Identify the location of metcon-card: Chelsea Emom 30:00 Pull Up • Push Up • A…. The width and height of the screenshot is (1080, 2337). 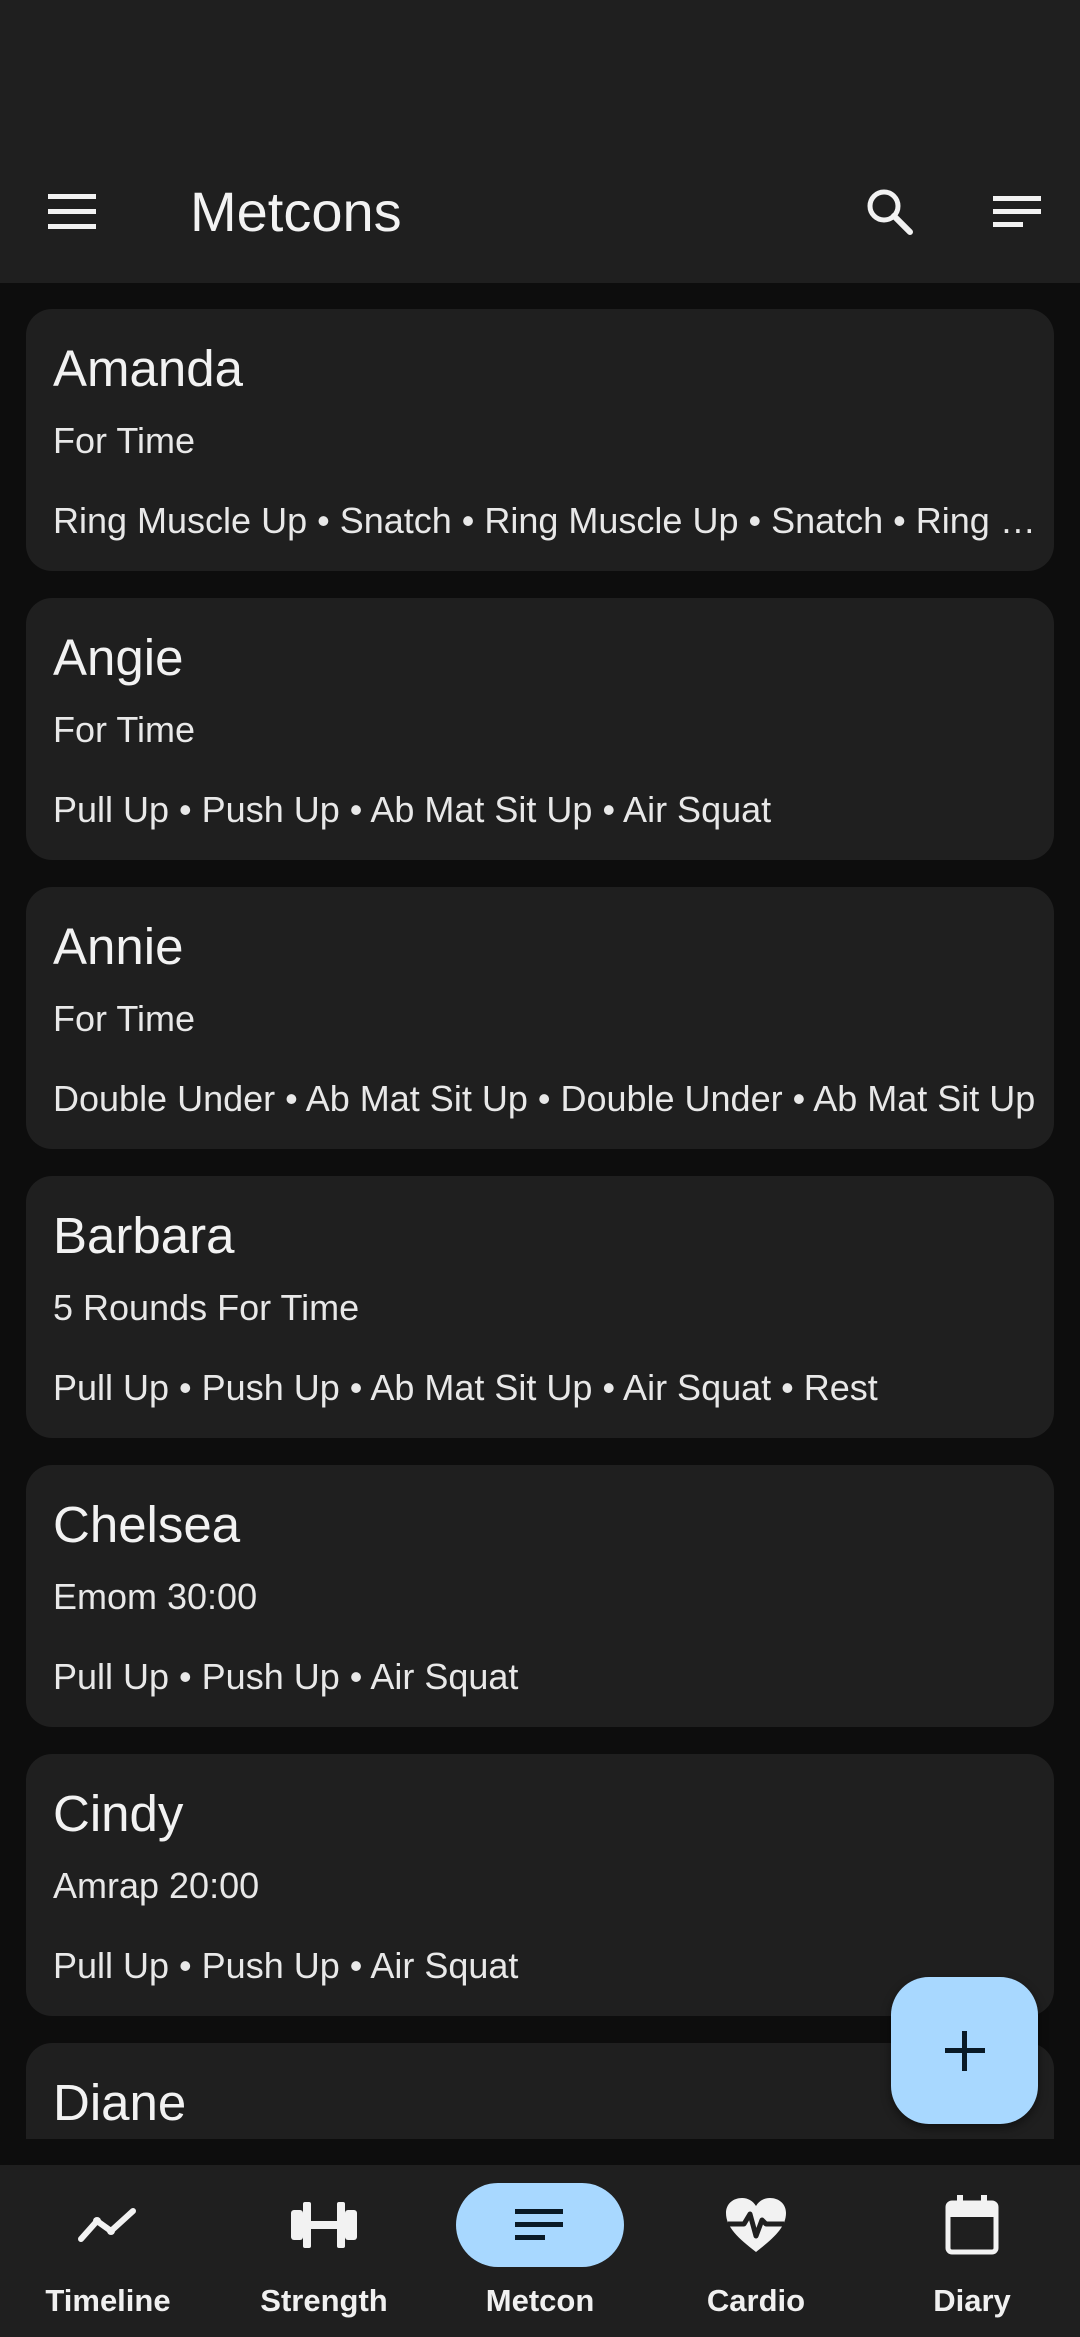
(540, 1596).